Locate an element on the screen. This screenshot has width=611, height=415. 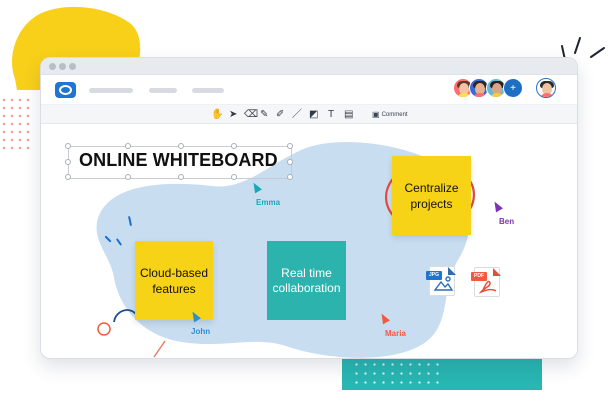
drawing-toolbar: ✋ ➤ ⌫ ✎ ✐ ／ ◩ T ▤ ▣ Comment is located at coordinates (309, 114).